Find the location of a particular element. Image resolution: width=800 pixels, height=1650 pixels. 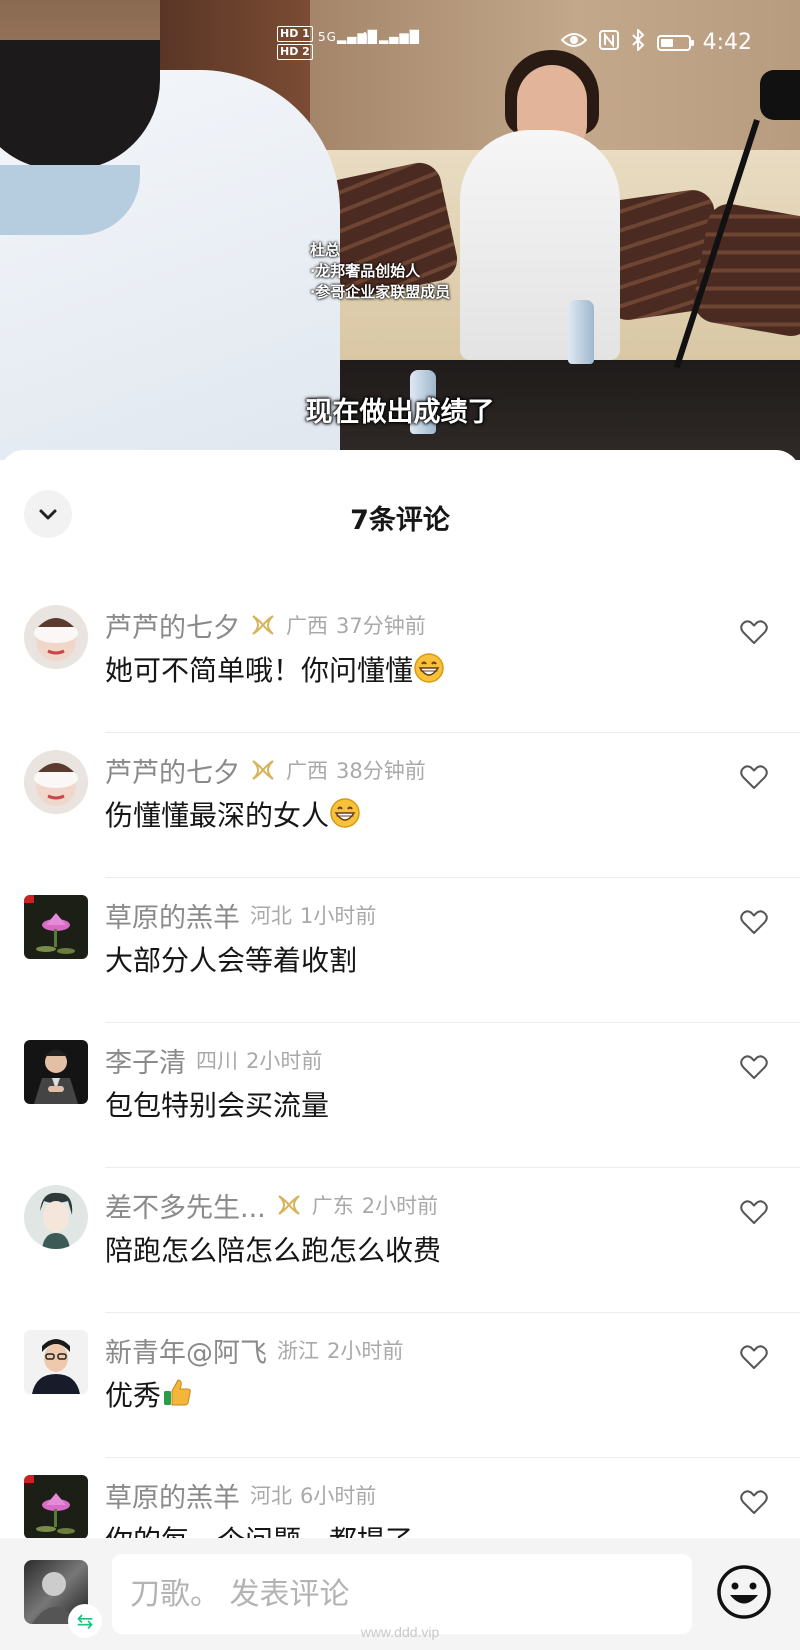

comment-meta: 差不多先生... 广东 2小时前 is located at coordinates (272, 1205).